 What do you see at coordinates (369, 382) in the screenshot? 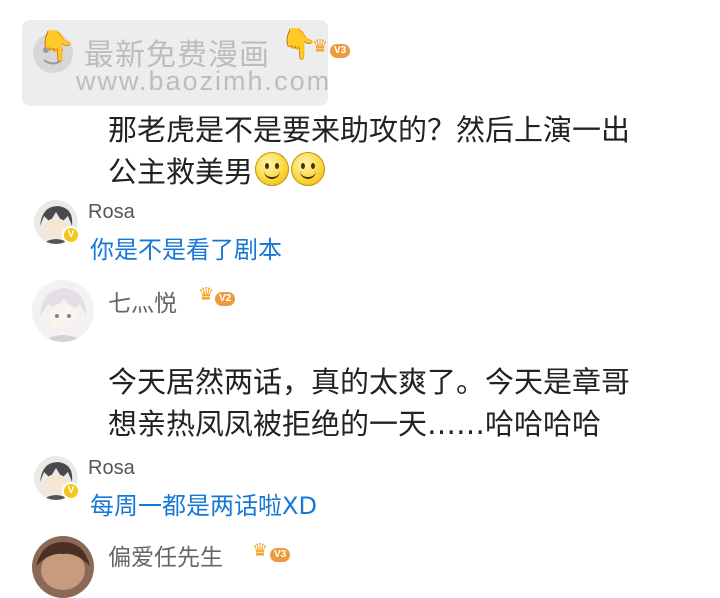
I see `comment-text: 今天居然两话，真的太爽了。今天是章哥` at bounding box center [369, 382].